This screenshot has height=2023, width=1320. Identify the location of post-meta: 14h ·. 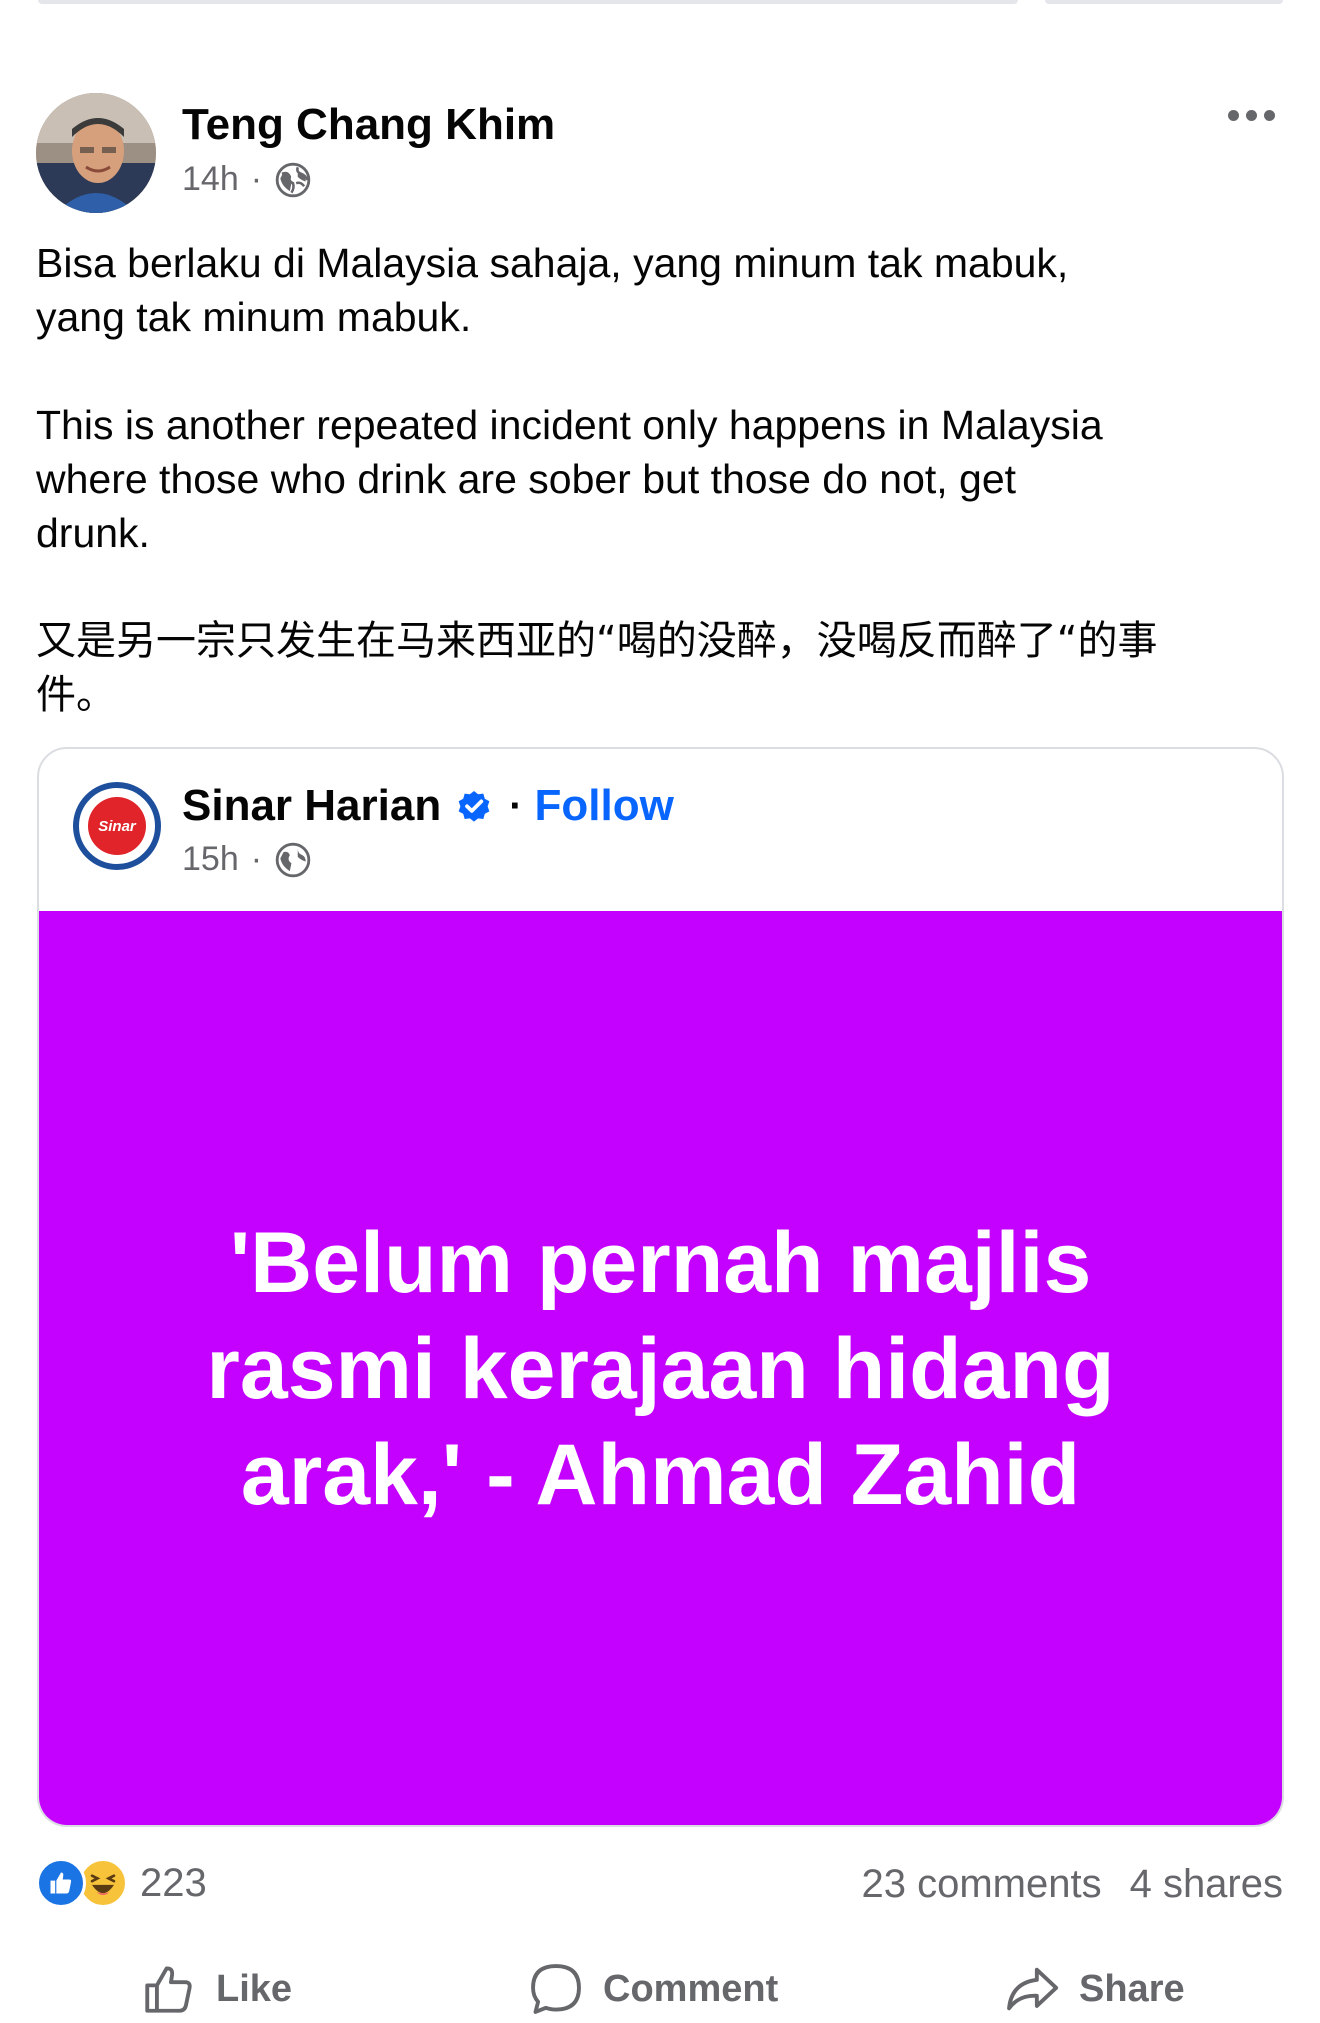
(247, 179).